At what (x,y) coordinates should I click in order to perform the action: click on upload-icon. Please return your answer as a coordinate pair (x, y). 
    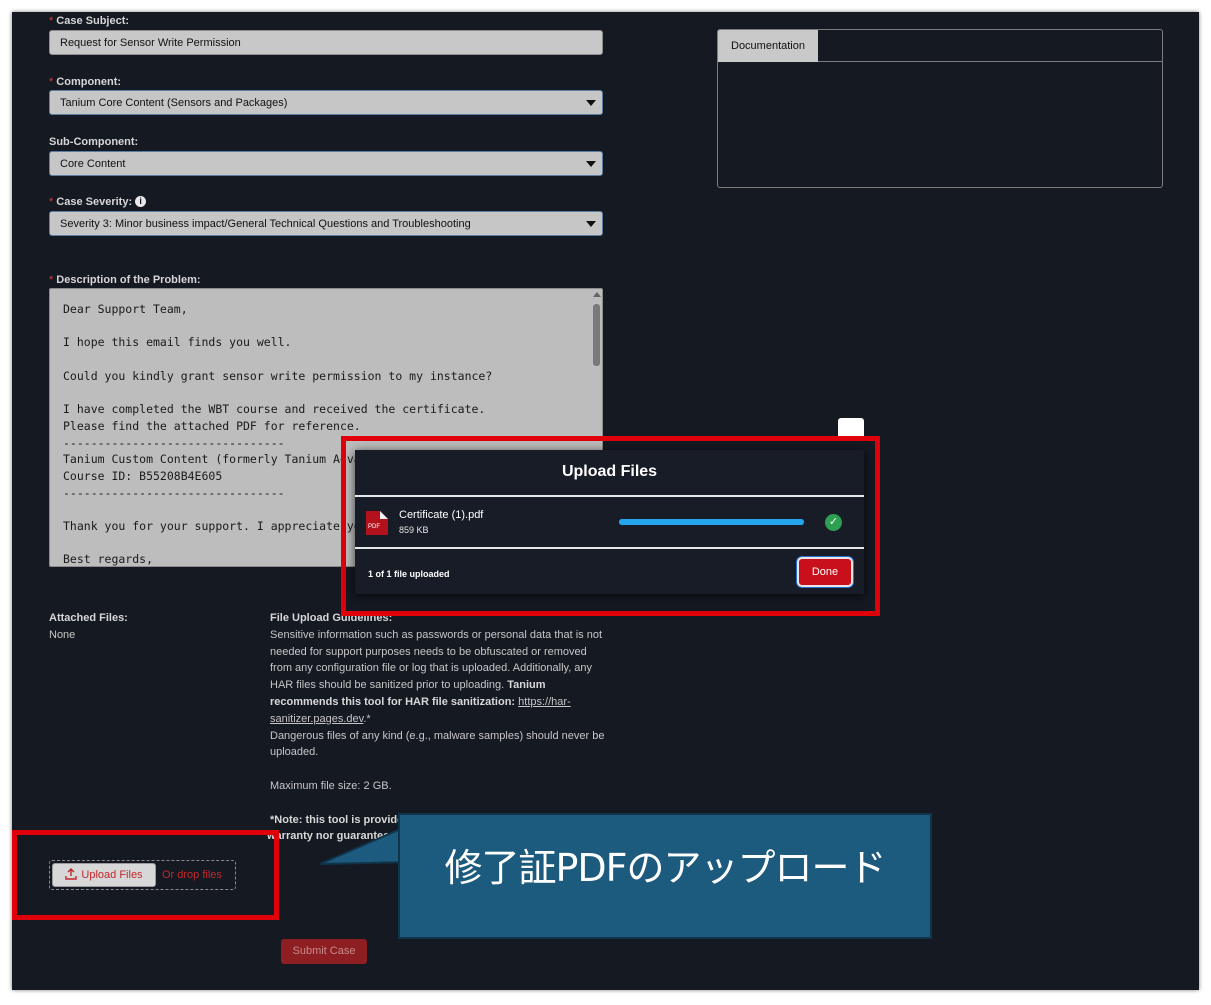
    Looking at the image, I should click on (71, 874).